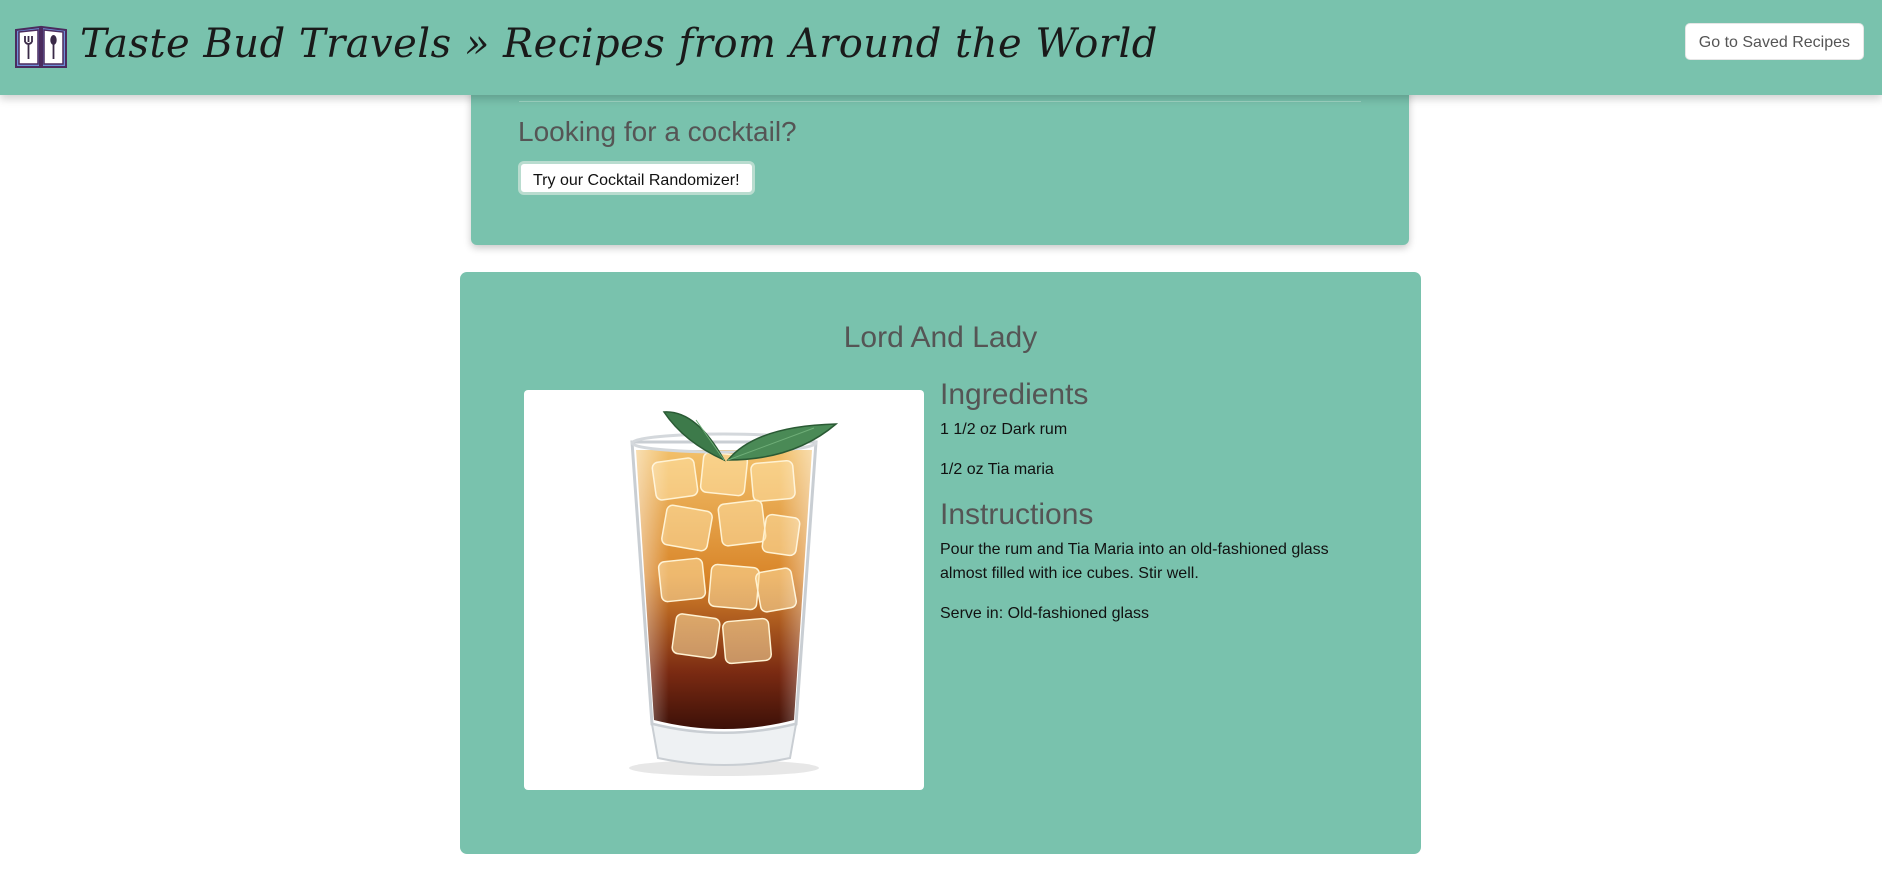 This screenshot has height=888, width=1882. What do you see at coordinates (724, 590) in the screenshot?
I see `cocktail-glass-image` at bounding box center [724, 590].